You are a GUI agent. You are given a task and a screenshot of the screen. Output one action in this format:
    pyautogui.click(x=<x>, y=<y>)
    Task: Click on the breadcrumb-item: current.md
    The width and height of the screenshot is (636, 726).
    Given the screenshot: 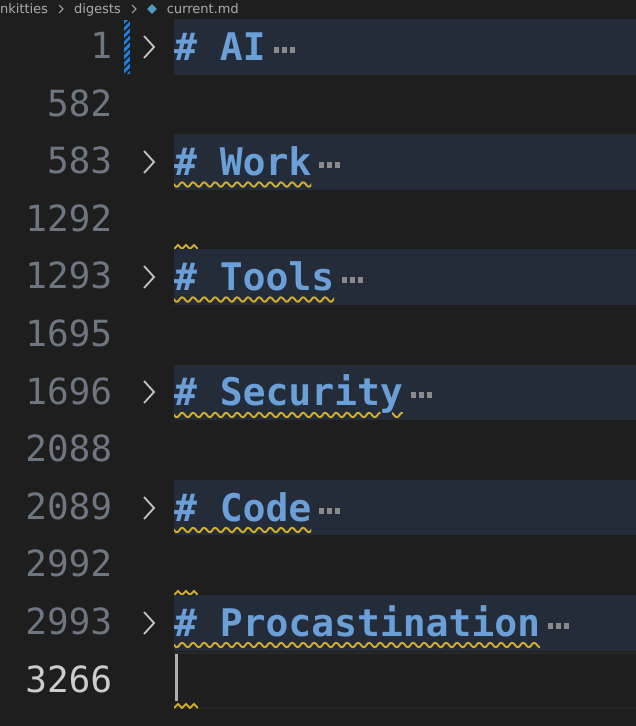 What is the action you would take?
    pyautogui.click(x=202, y=9)
    